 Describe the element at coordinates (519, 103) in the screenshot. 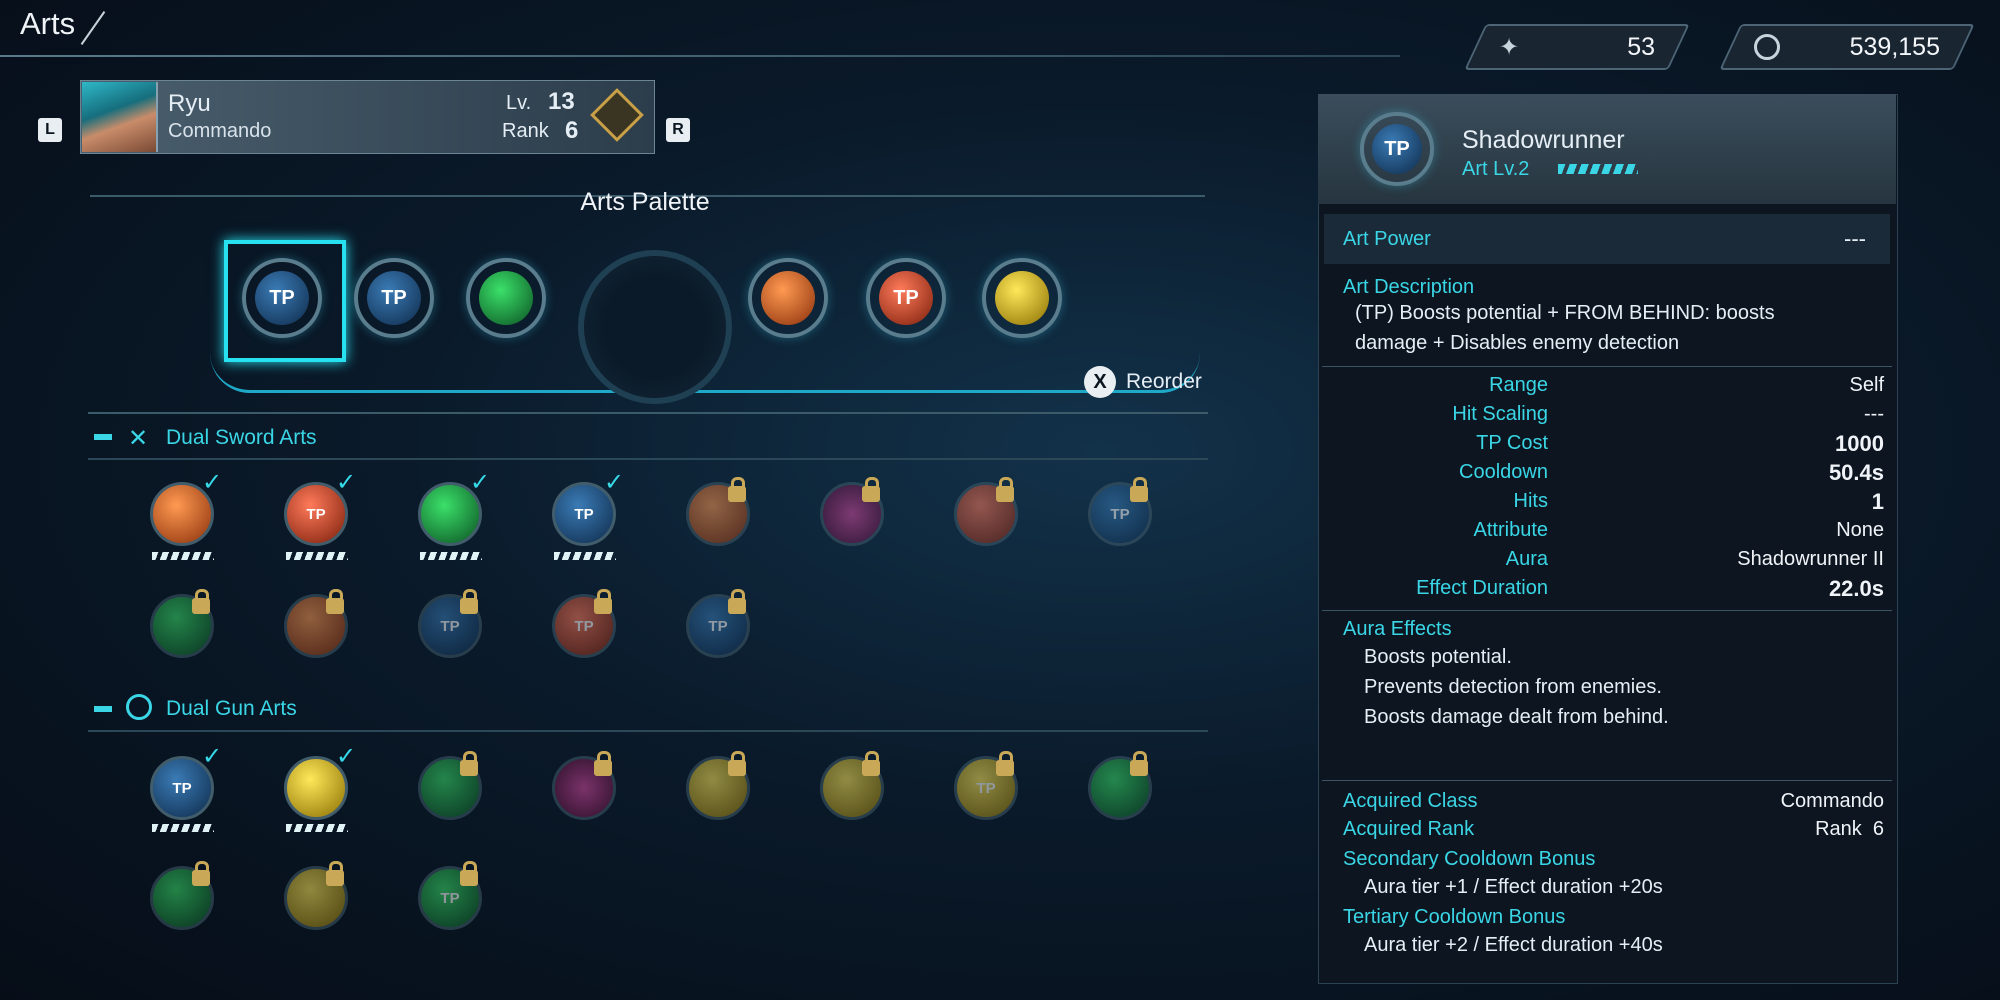

I see `level-label: Lv.` at that location.